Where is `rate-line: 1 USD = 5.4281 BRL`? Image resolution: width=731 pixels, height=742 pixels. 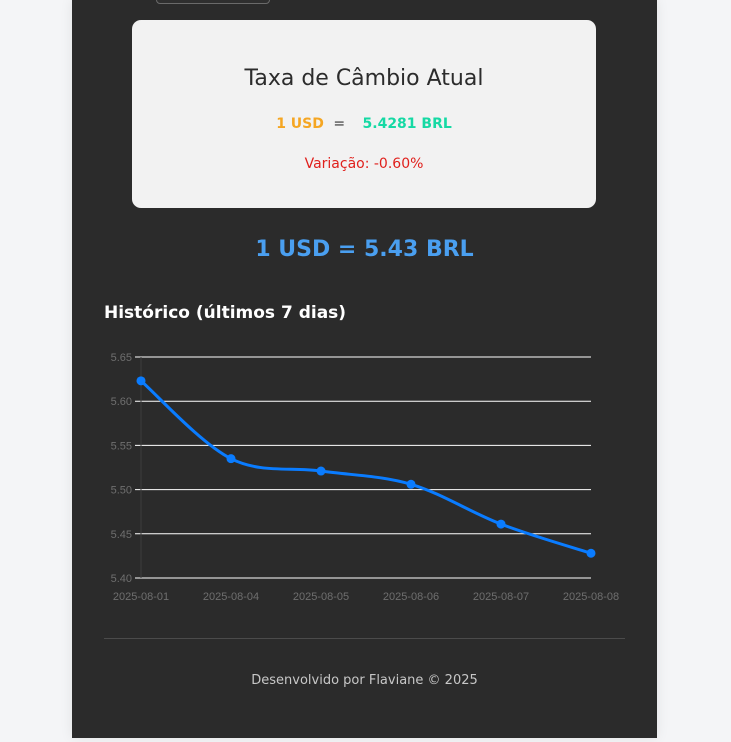
rate-line: 1 USD = 5.4281 BRL is located at coordinates (364, 124).